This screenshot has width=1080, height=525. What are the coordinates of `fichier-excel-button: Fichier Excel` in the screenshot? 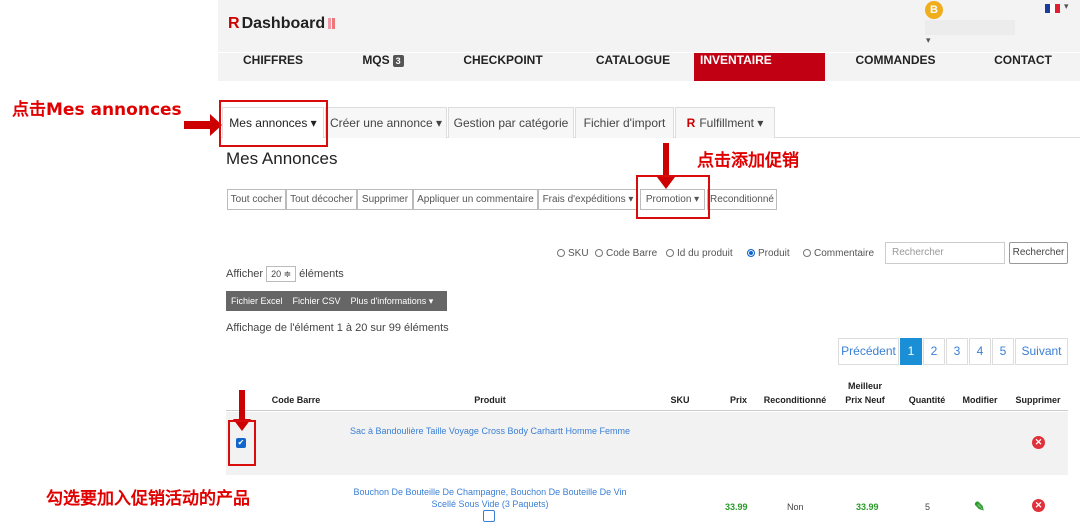 It's located at (257, 301).